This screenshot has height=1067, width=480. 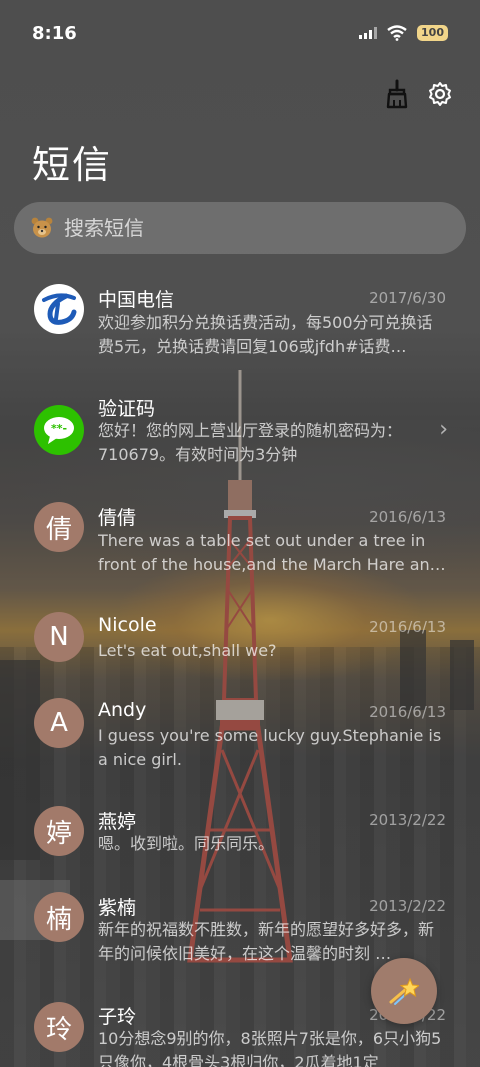 I want to click on battery-indicator: 100, so click(x=432, y=33).